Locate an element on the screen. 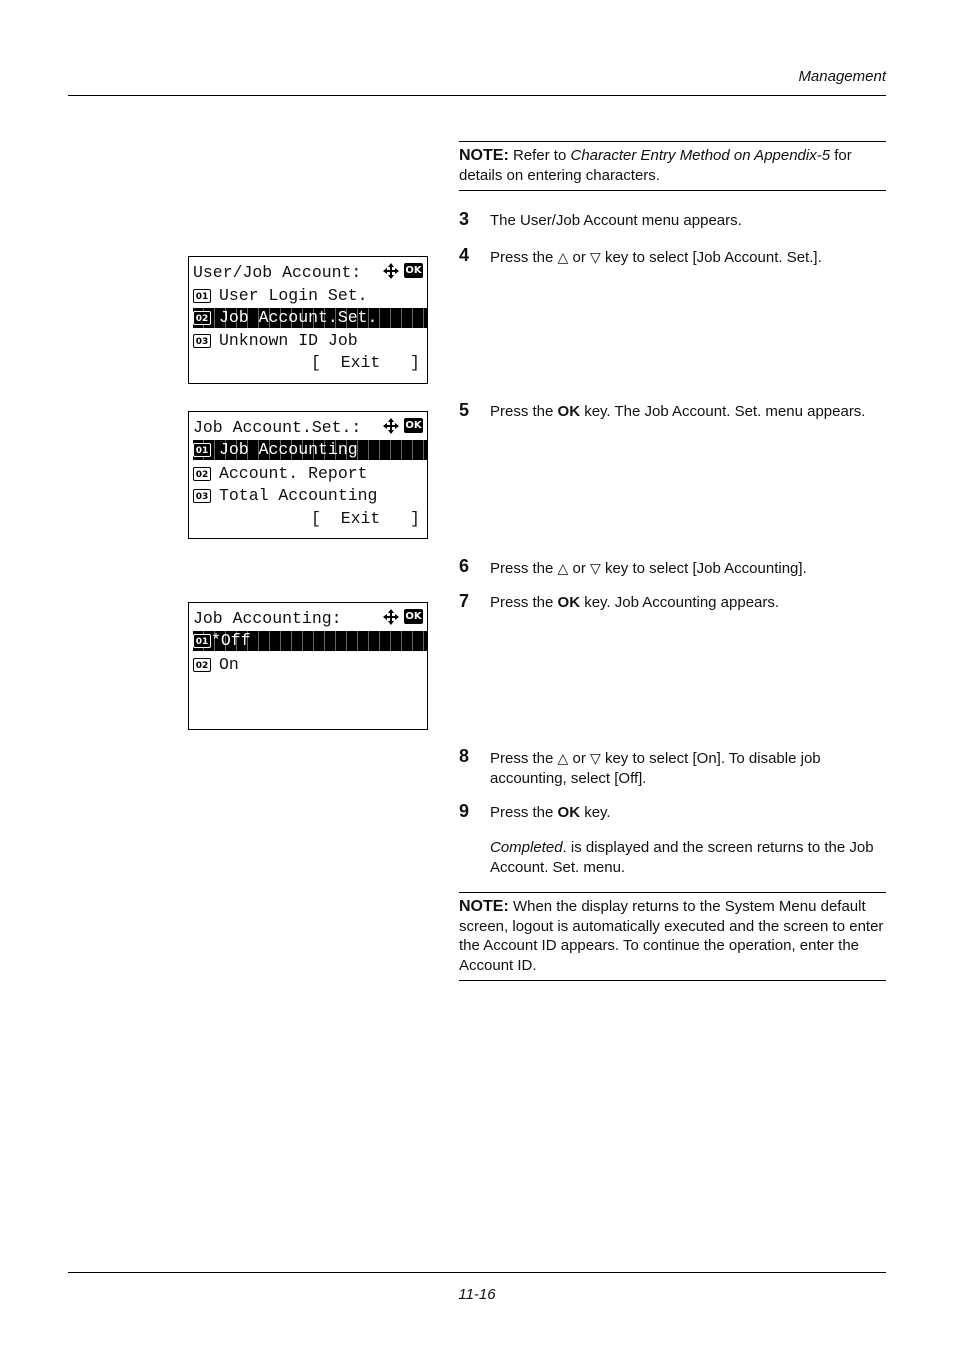 The height and width of the screenshot is (1350, 954). step-text: key. Job Accounting appears. is located at coordinates (680, 602).